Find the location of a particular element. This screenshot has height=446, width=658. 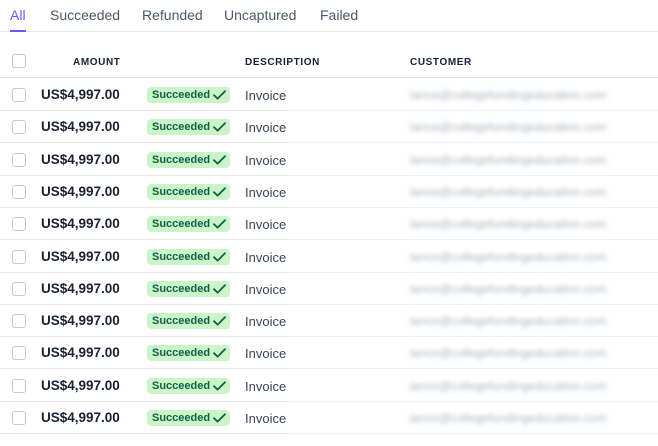

select-all-checkbox is located at coordinates (19, 61).